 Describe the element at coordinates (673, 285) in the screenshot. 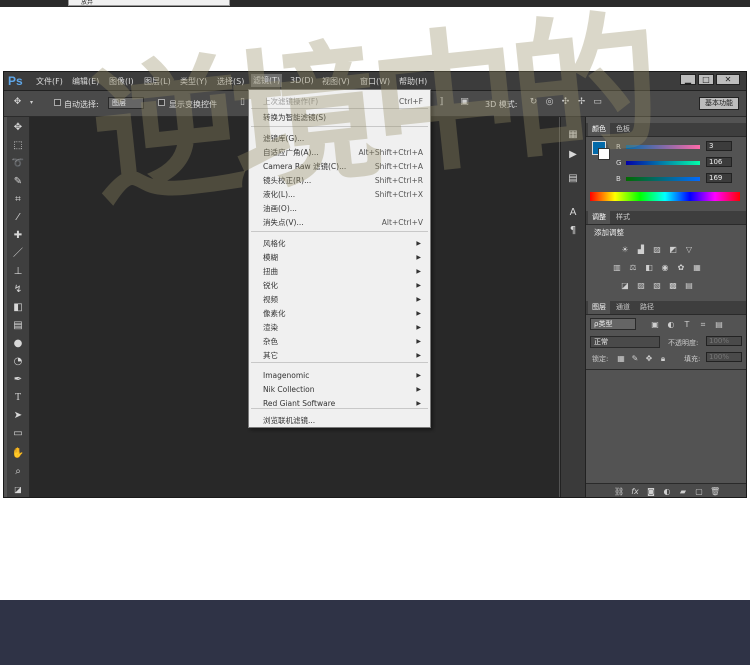

I see `selective-color-icon: ▩` at that location.